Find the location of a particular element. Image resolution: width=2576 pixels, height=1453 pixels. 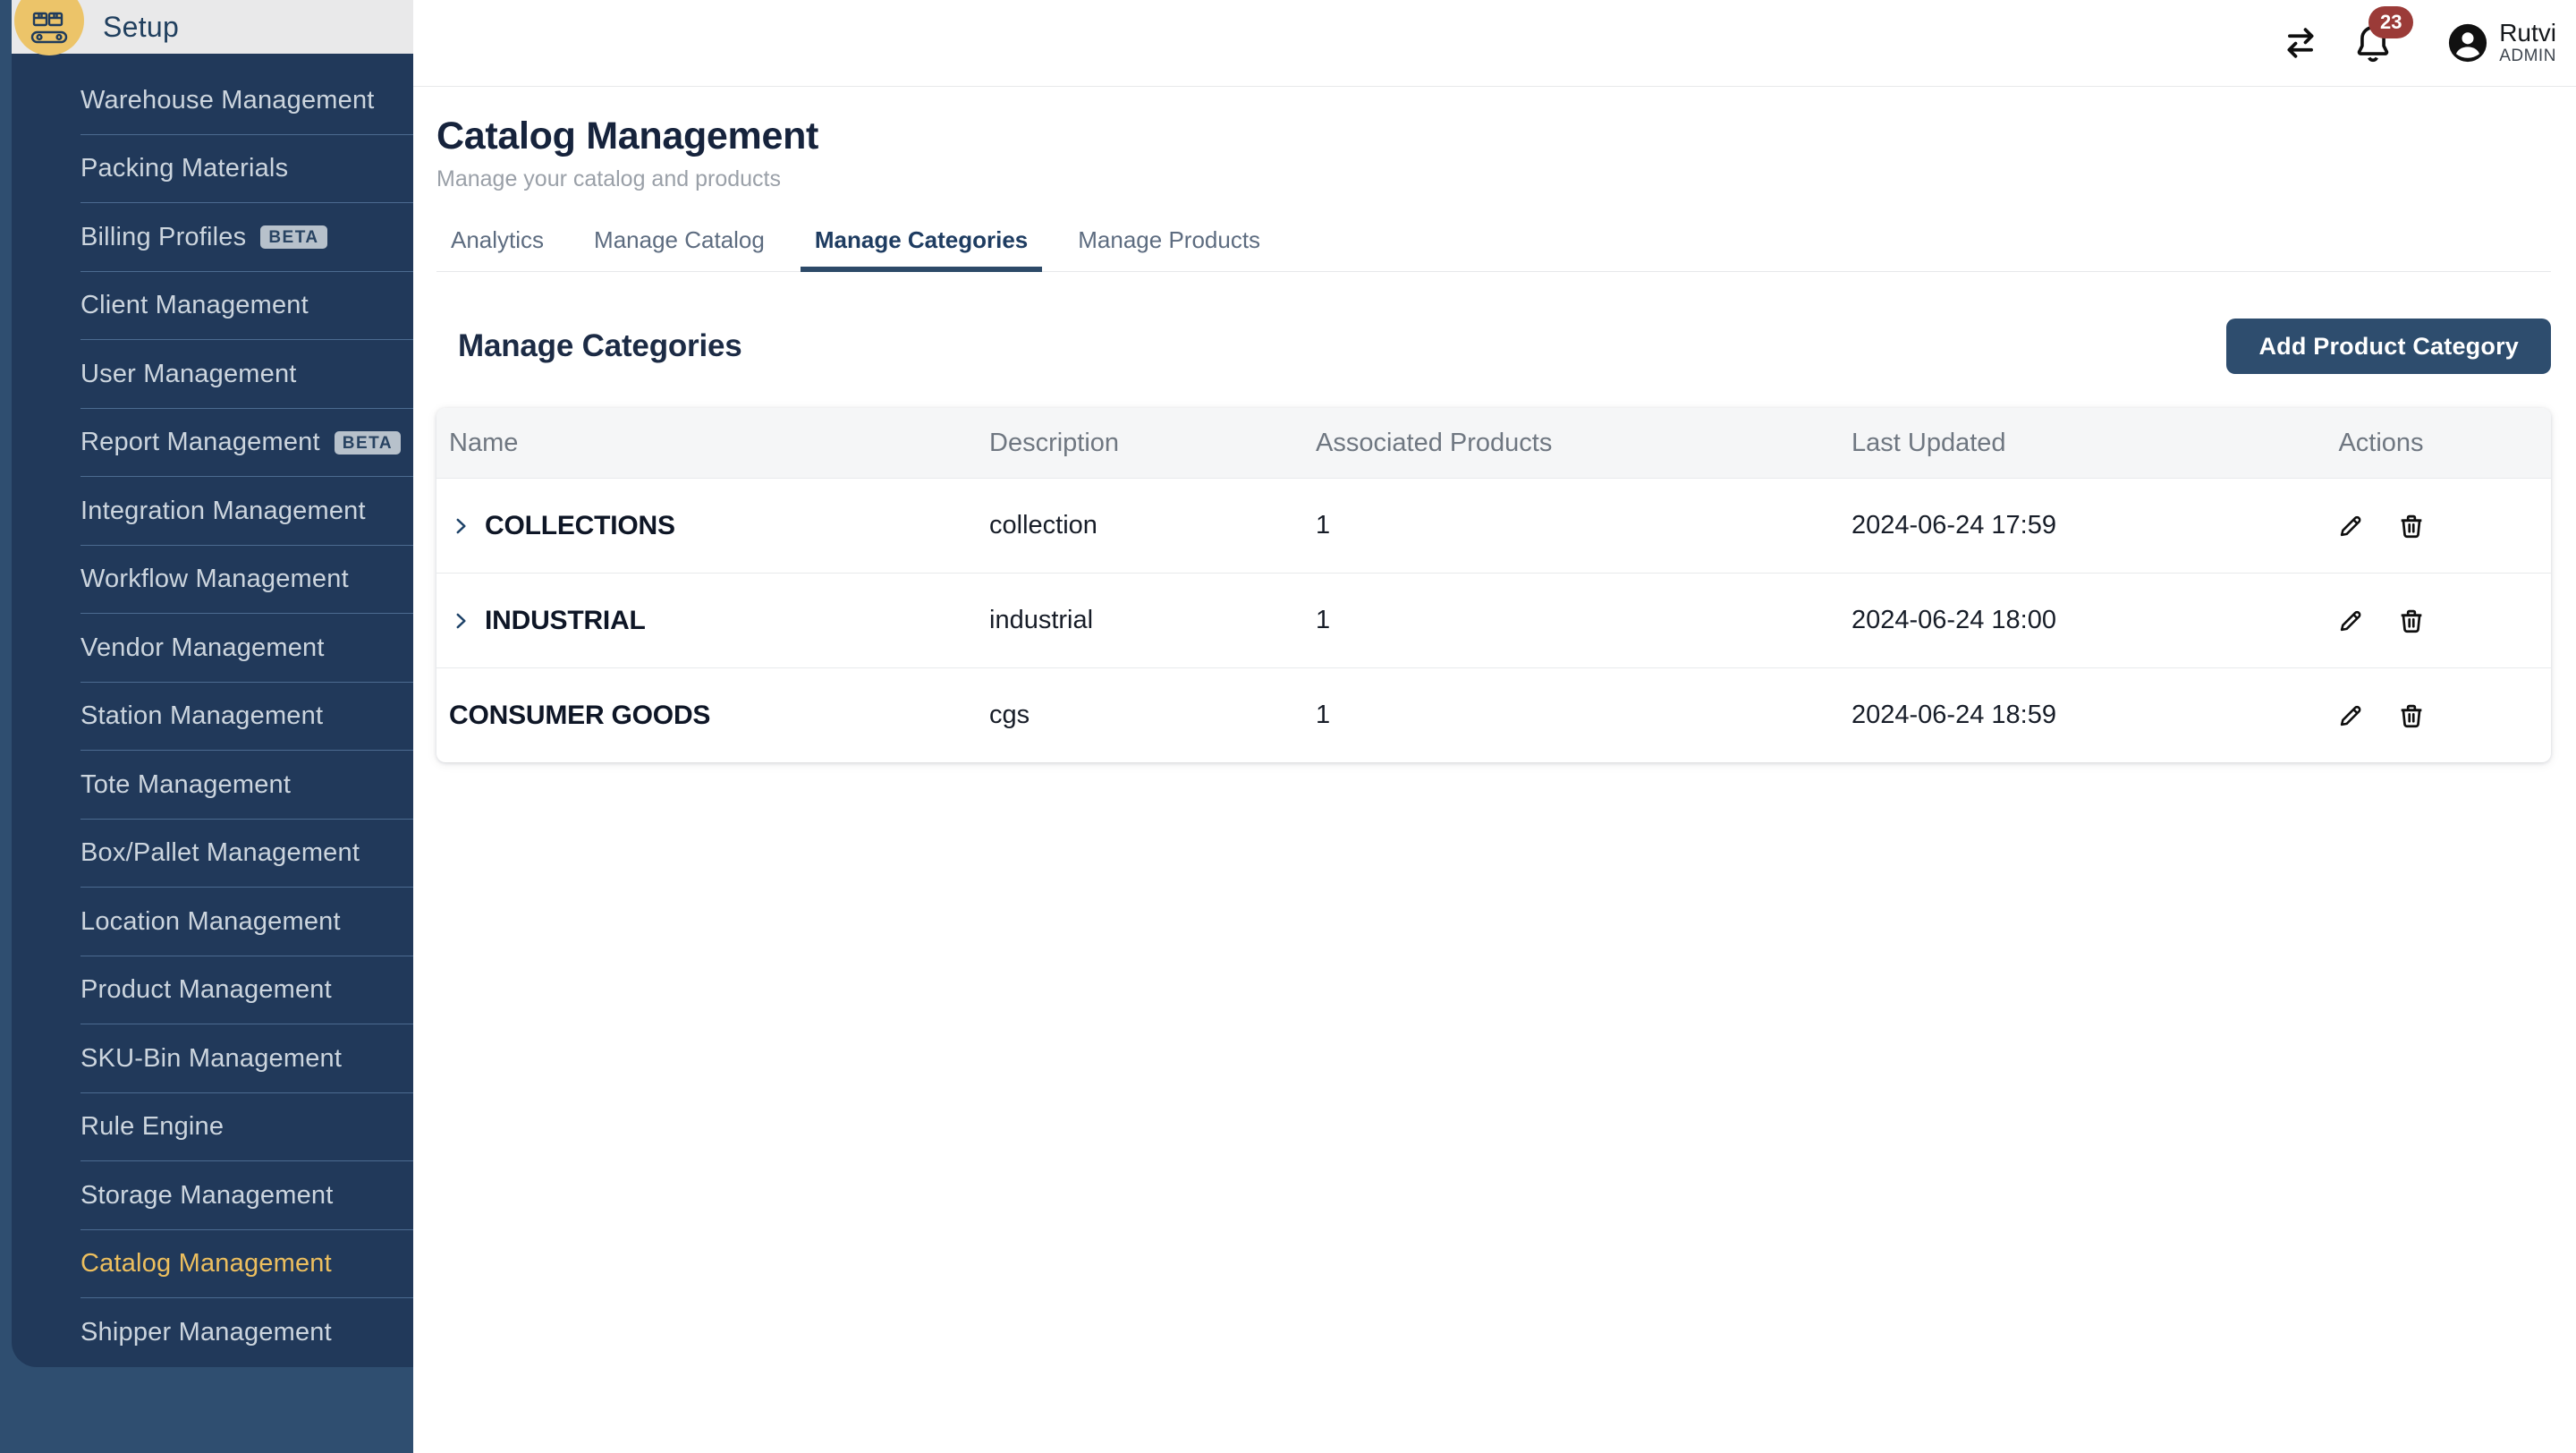

sidebar-item-label: Box/Pallet Management is located at coordinates (220, 853).